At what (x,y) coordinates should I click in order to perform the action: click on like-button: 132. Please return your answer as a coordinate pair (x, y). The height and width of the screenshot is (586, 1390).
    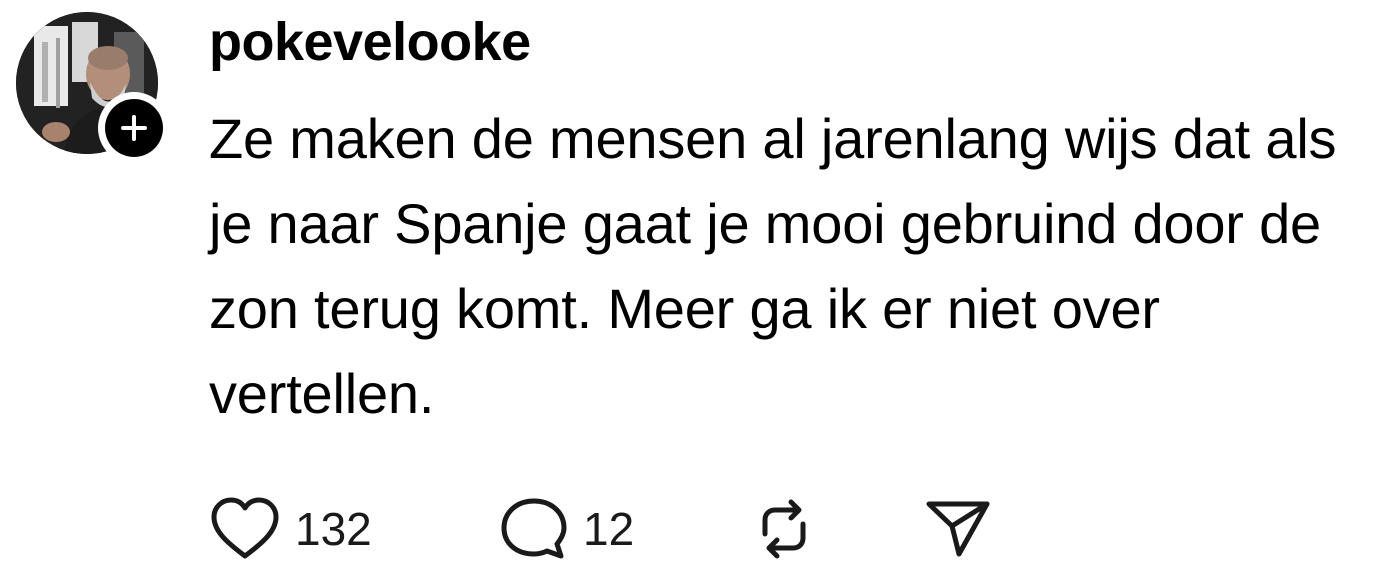
    Looking at the image, I should click on (354, 529).